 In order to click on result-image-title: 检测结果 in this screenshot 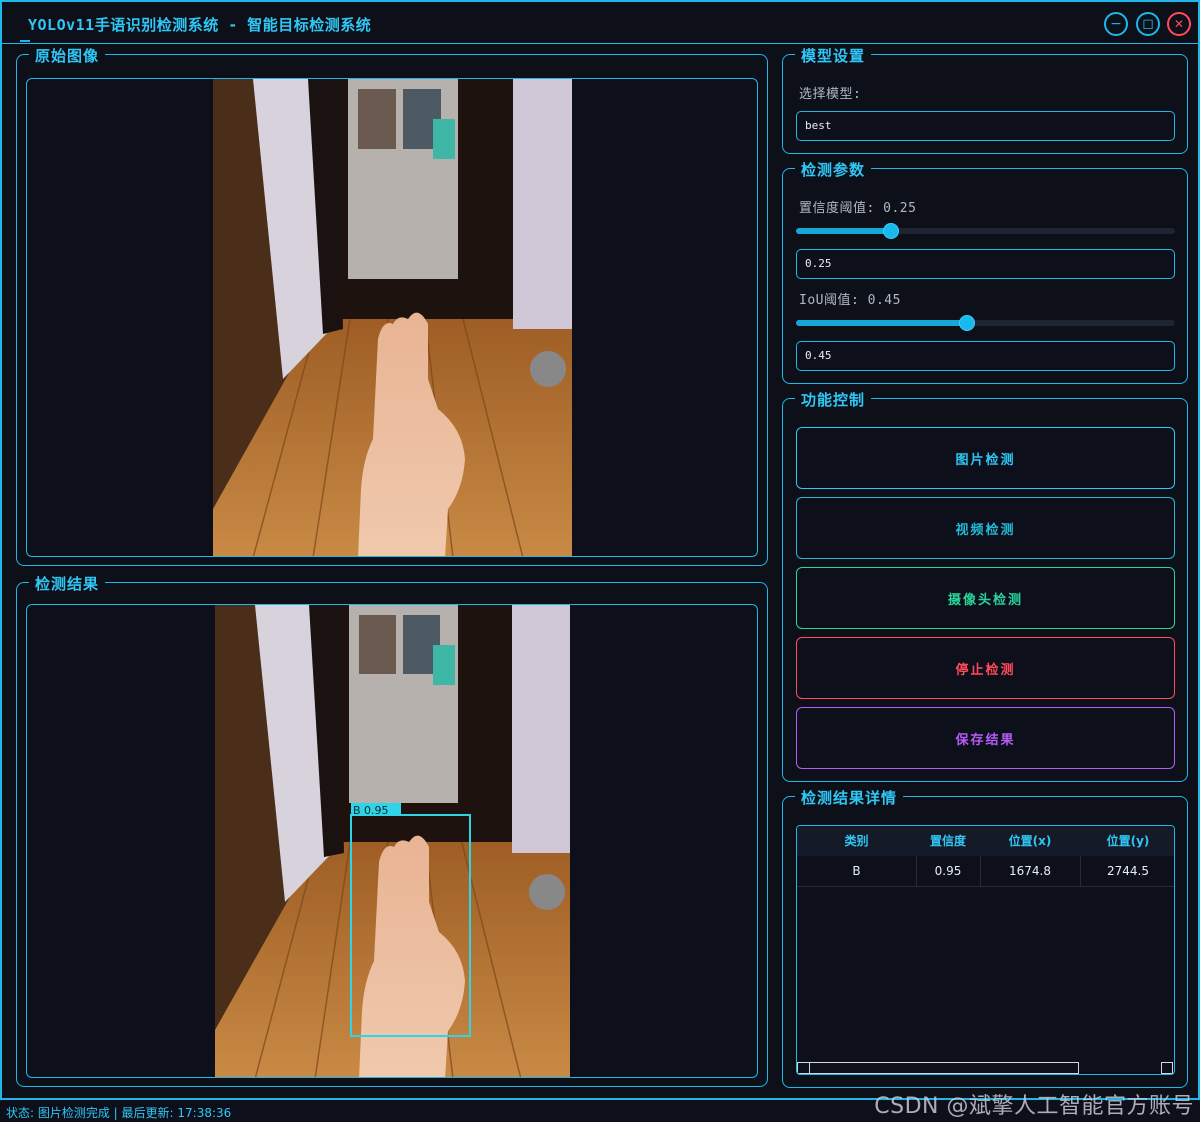, I will do `click(67, 583)`.